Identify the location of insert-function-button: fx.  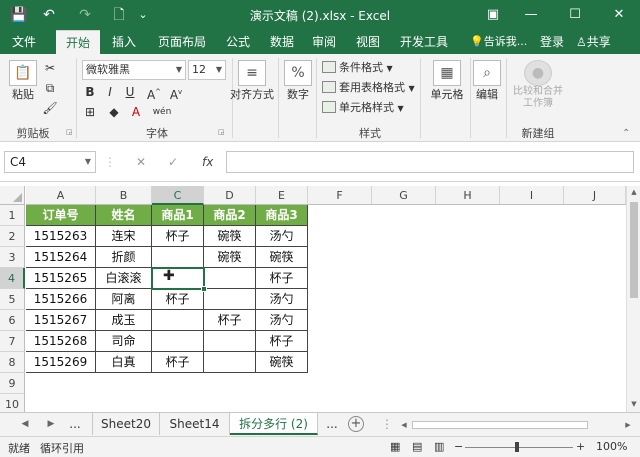
(207, 162).